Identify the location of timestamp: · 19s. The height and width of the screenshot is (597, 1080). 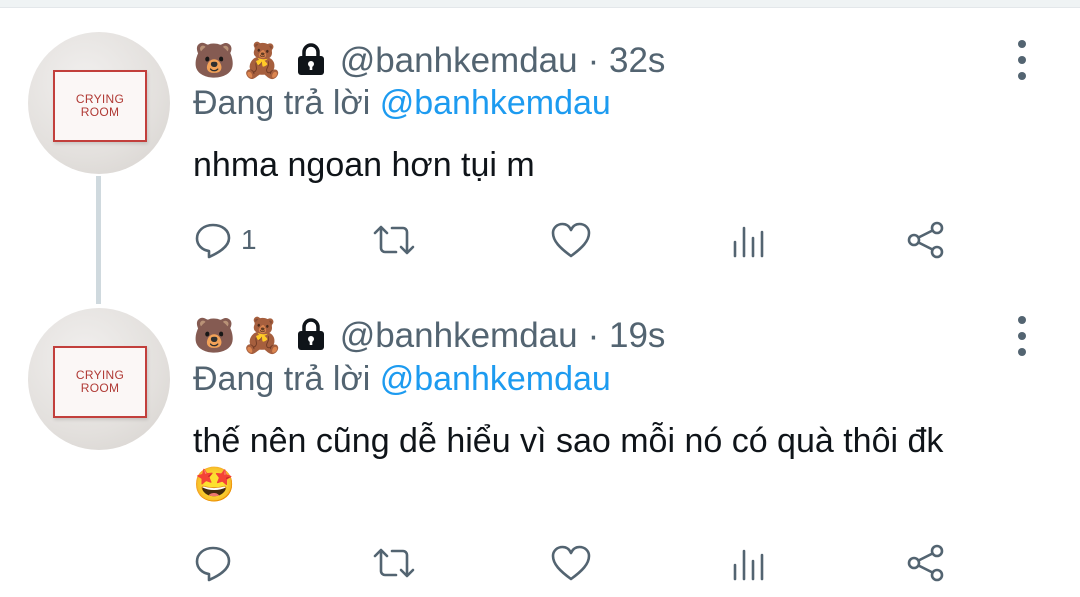
(627, 336).